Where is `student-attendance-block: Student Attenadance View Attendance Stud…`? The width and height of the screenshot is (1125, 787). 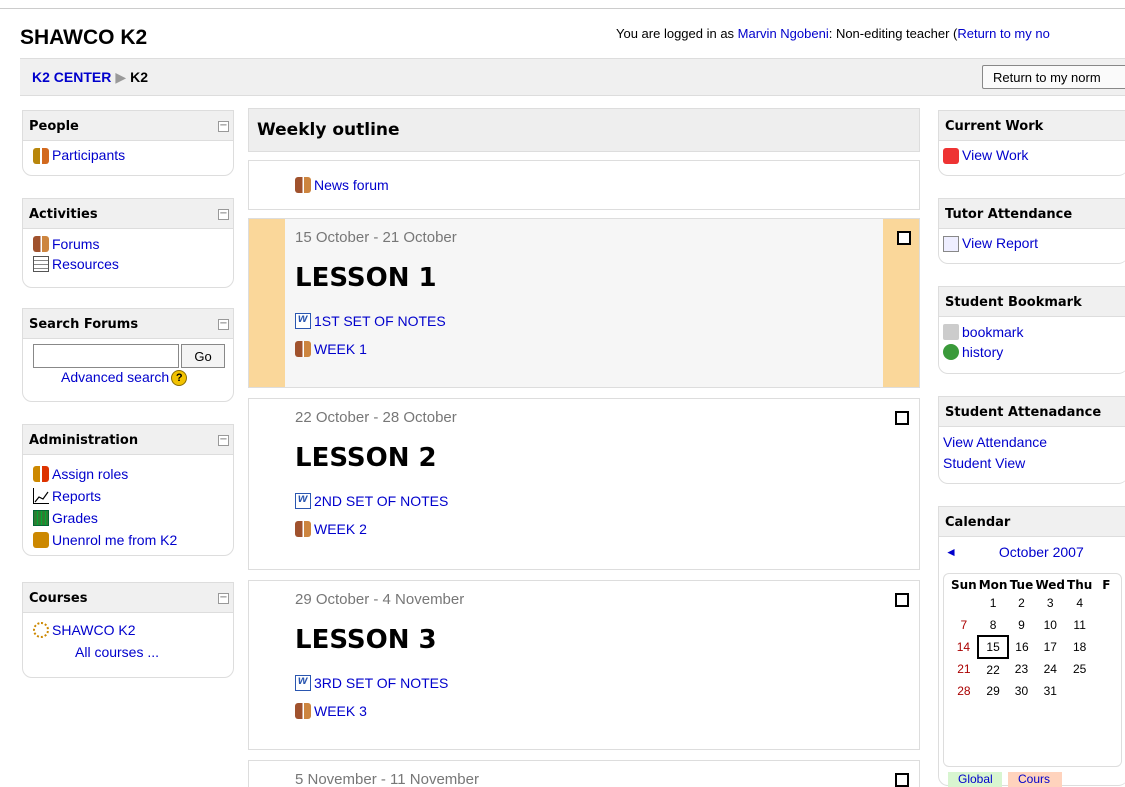
student-attendance-block: Student Attenadance View Attendance Stud… is located at coordinates (1031, 440).